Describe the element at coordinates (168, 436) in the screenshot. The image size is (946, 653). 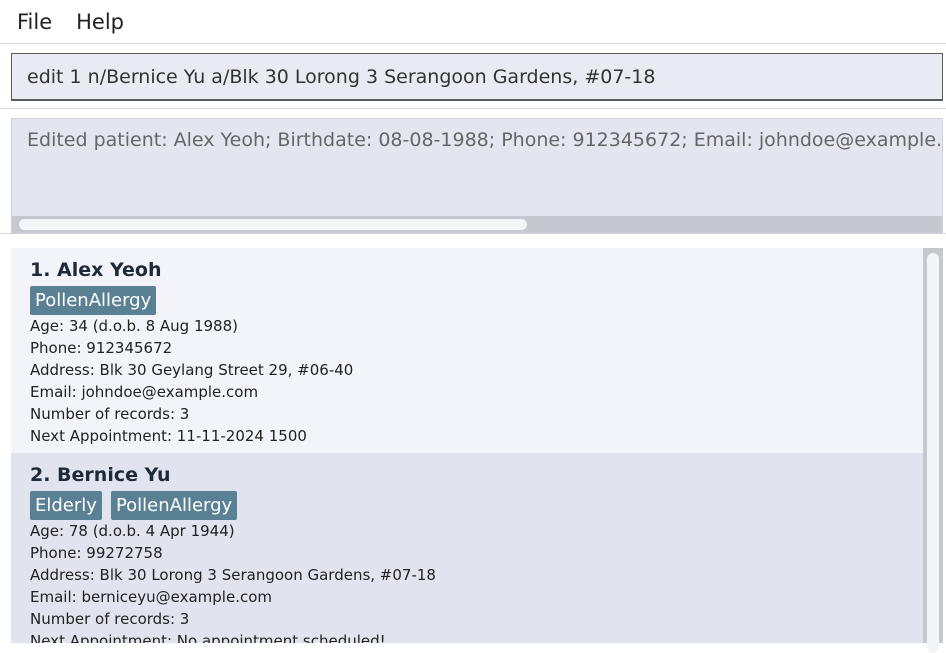
I see `patient-appointment: Next Appointment: 11-11-2024 1500` at that location.